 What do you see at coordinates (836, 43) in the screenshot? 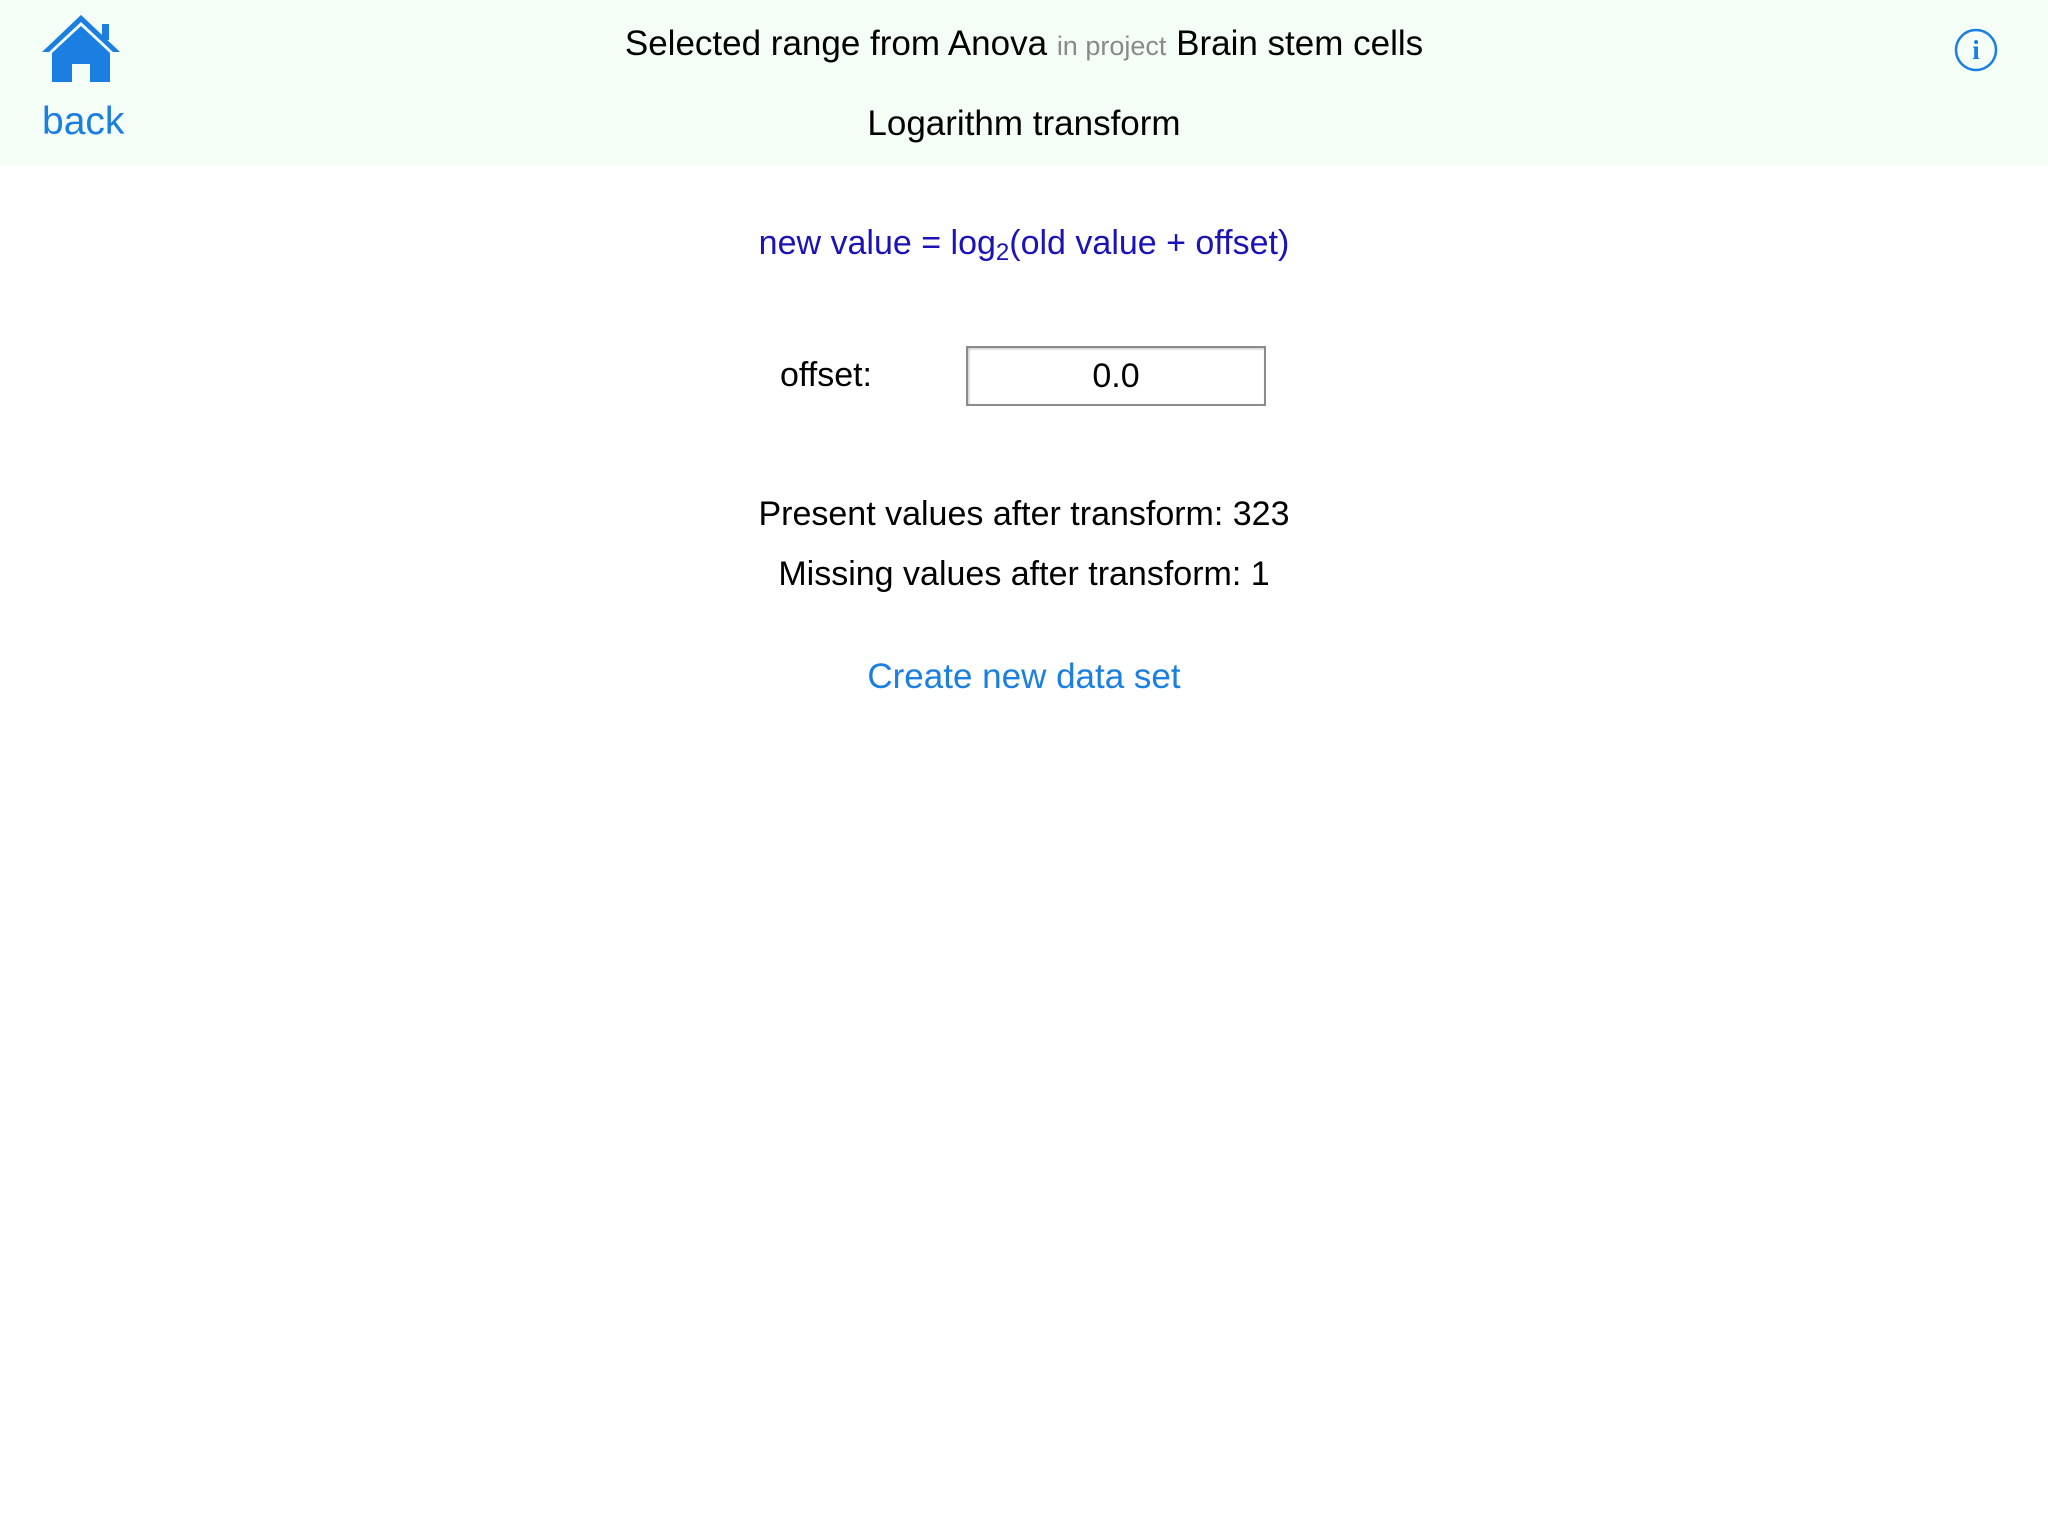
I see `title-prefix: Selected range from Anova` at bounding box center [836, 43].